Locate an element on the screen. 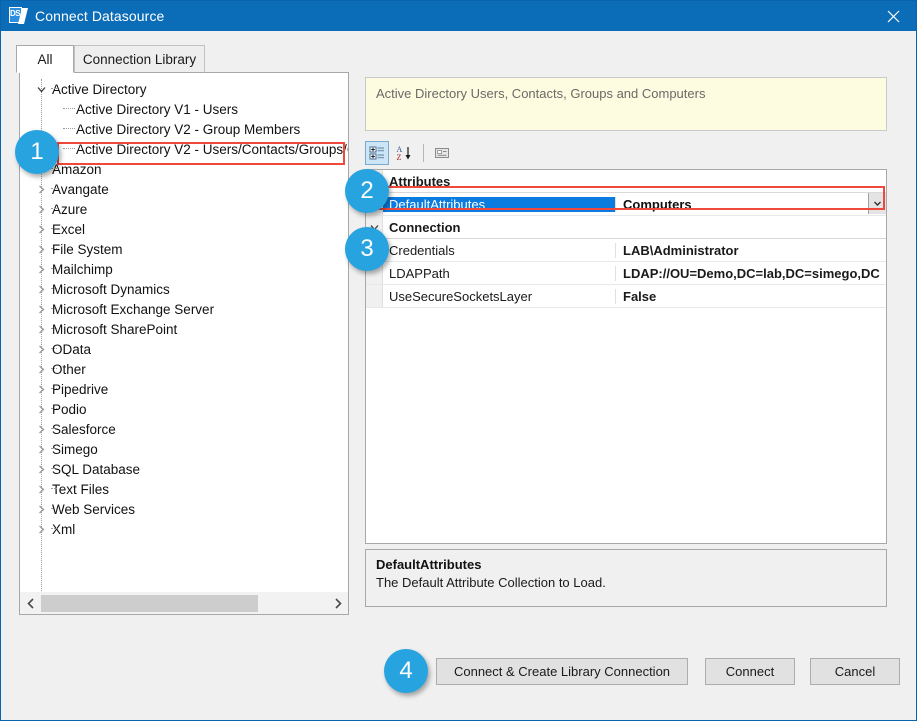 This screenshot has width=917, height=721. tree-item-xml: Xml is located at coordinates (184, 529).